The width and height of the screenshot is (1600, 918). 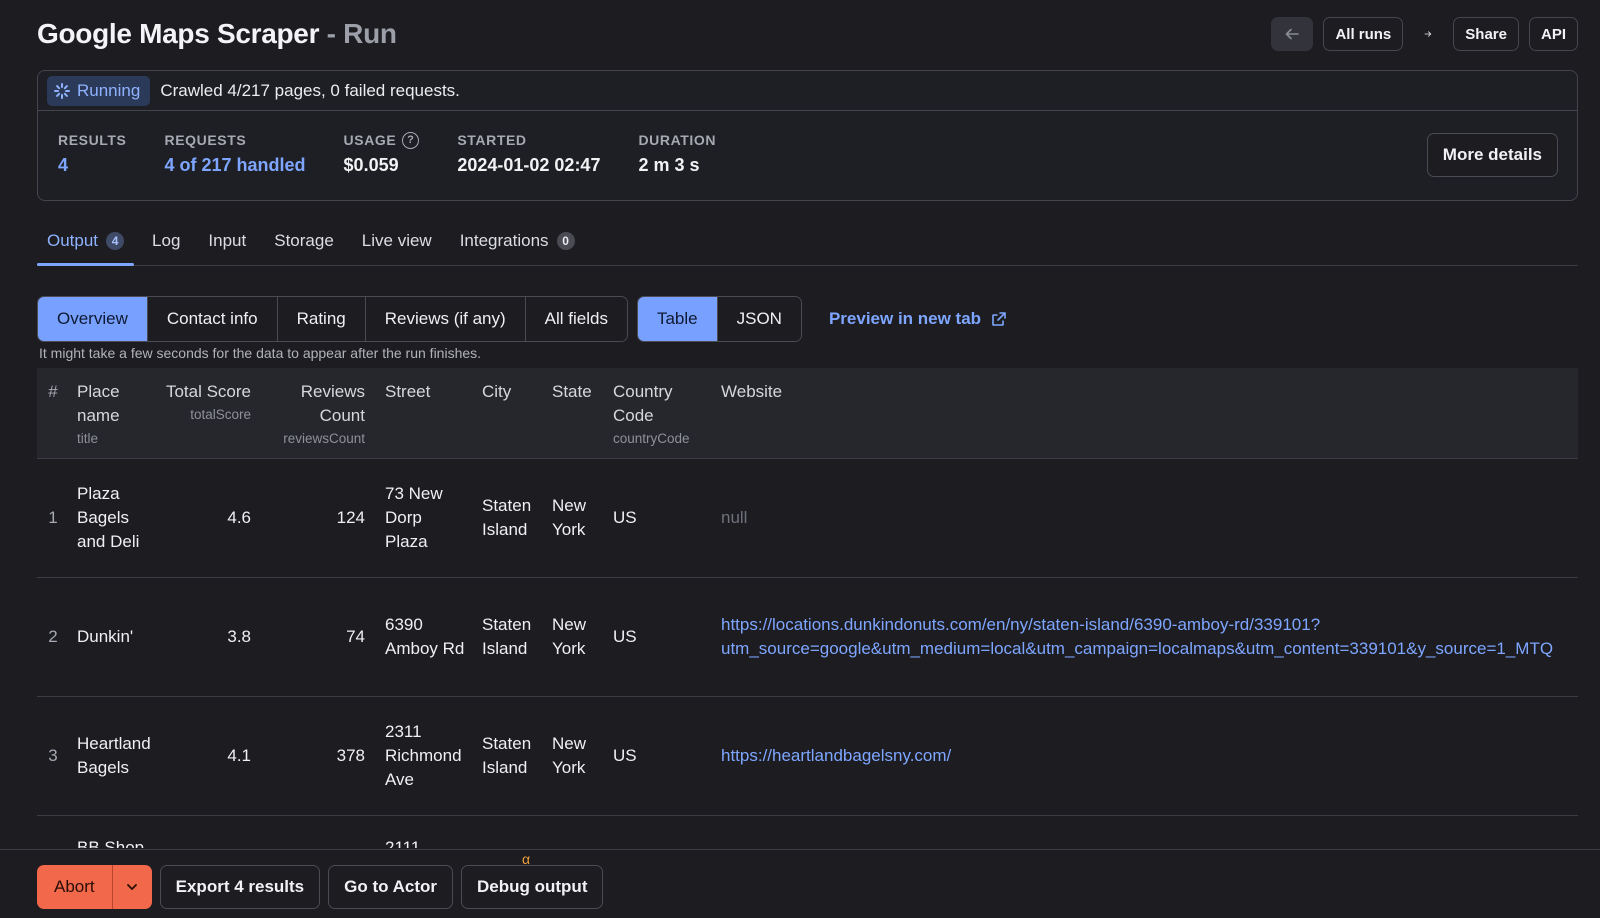 What do you see at coordinates (205, 637) in the screenshot?
I see `cell-total-score: 3.8` at bounding box center [205, 637].